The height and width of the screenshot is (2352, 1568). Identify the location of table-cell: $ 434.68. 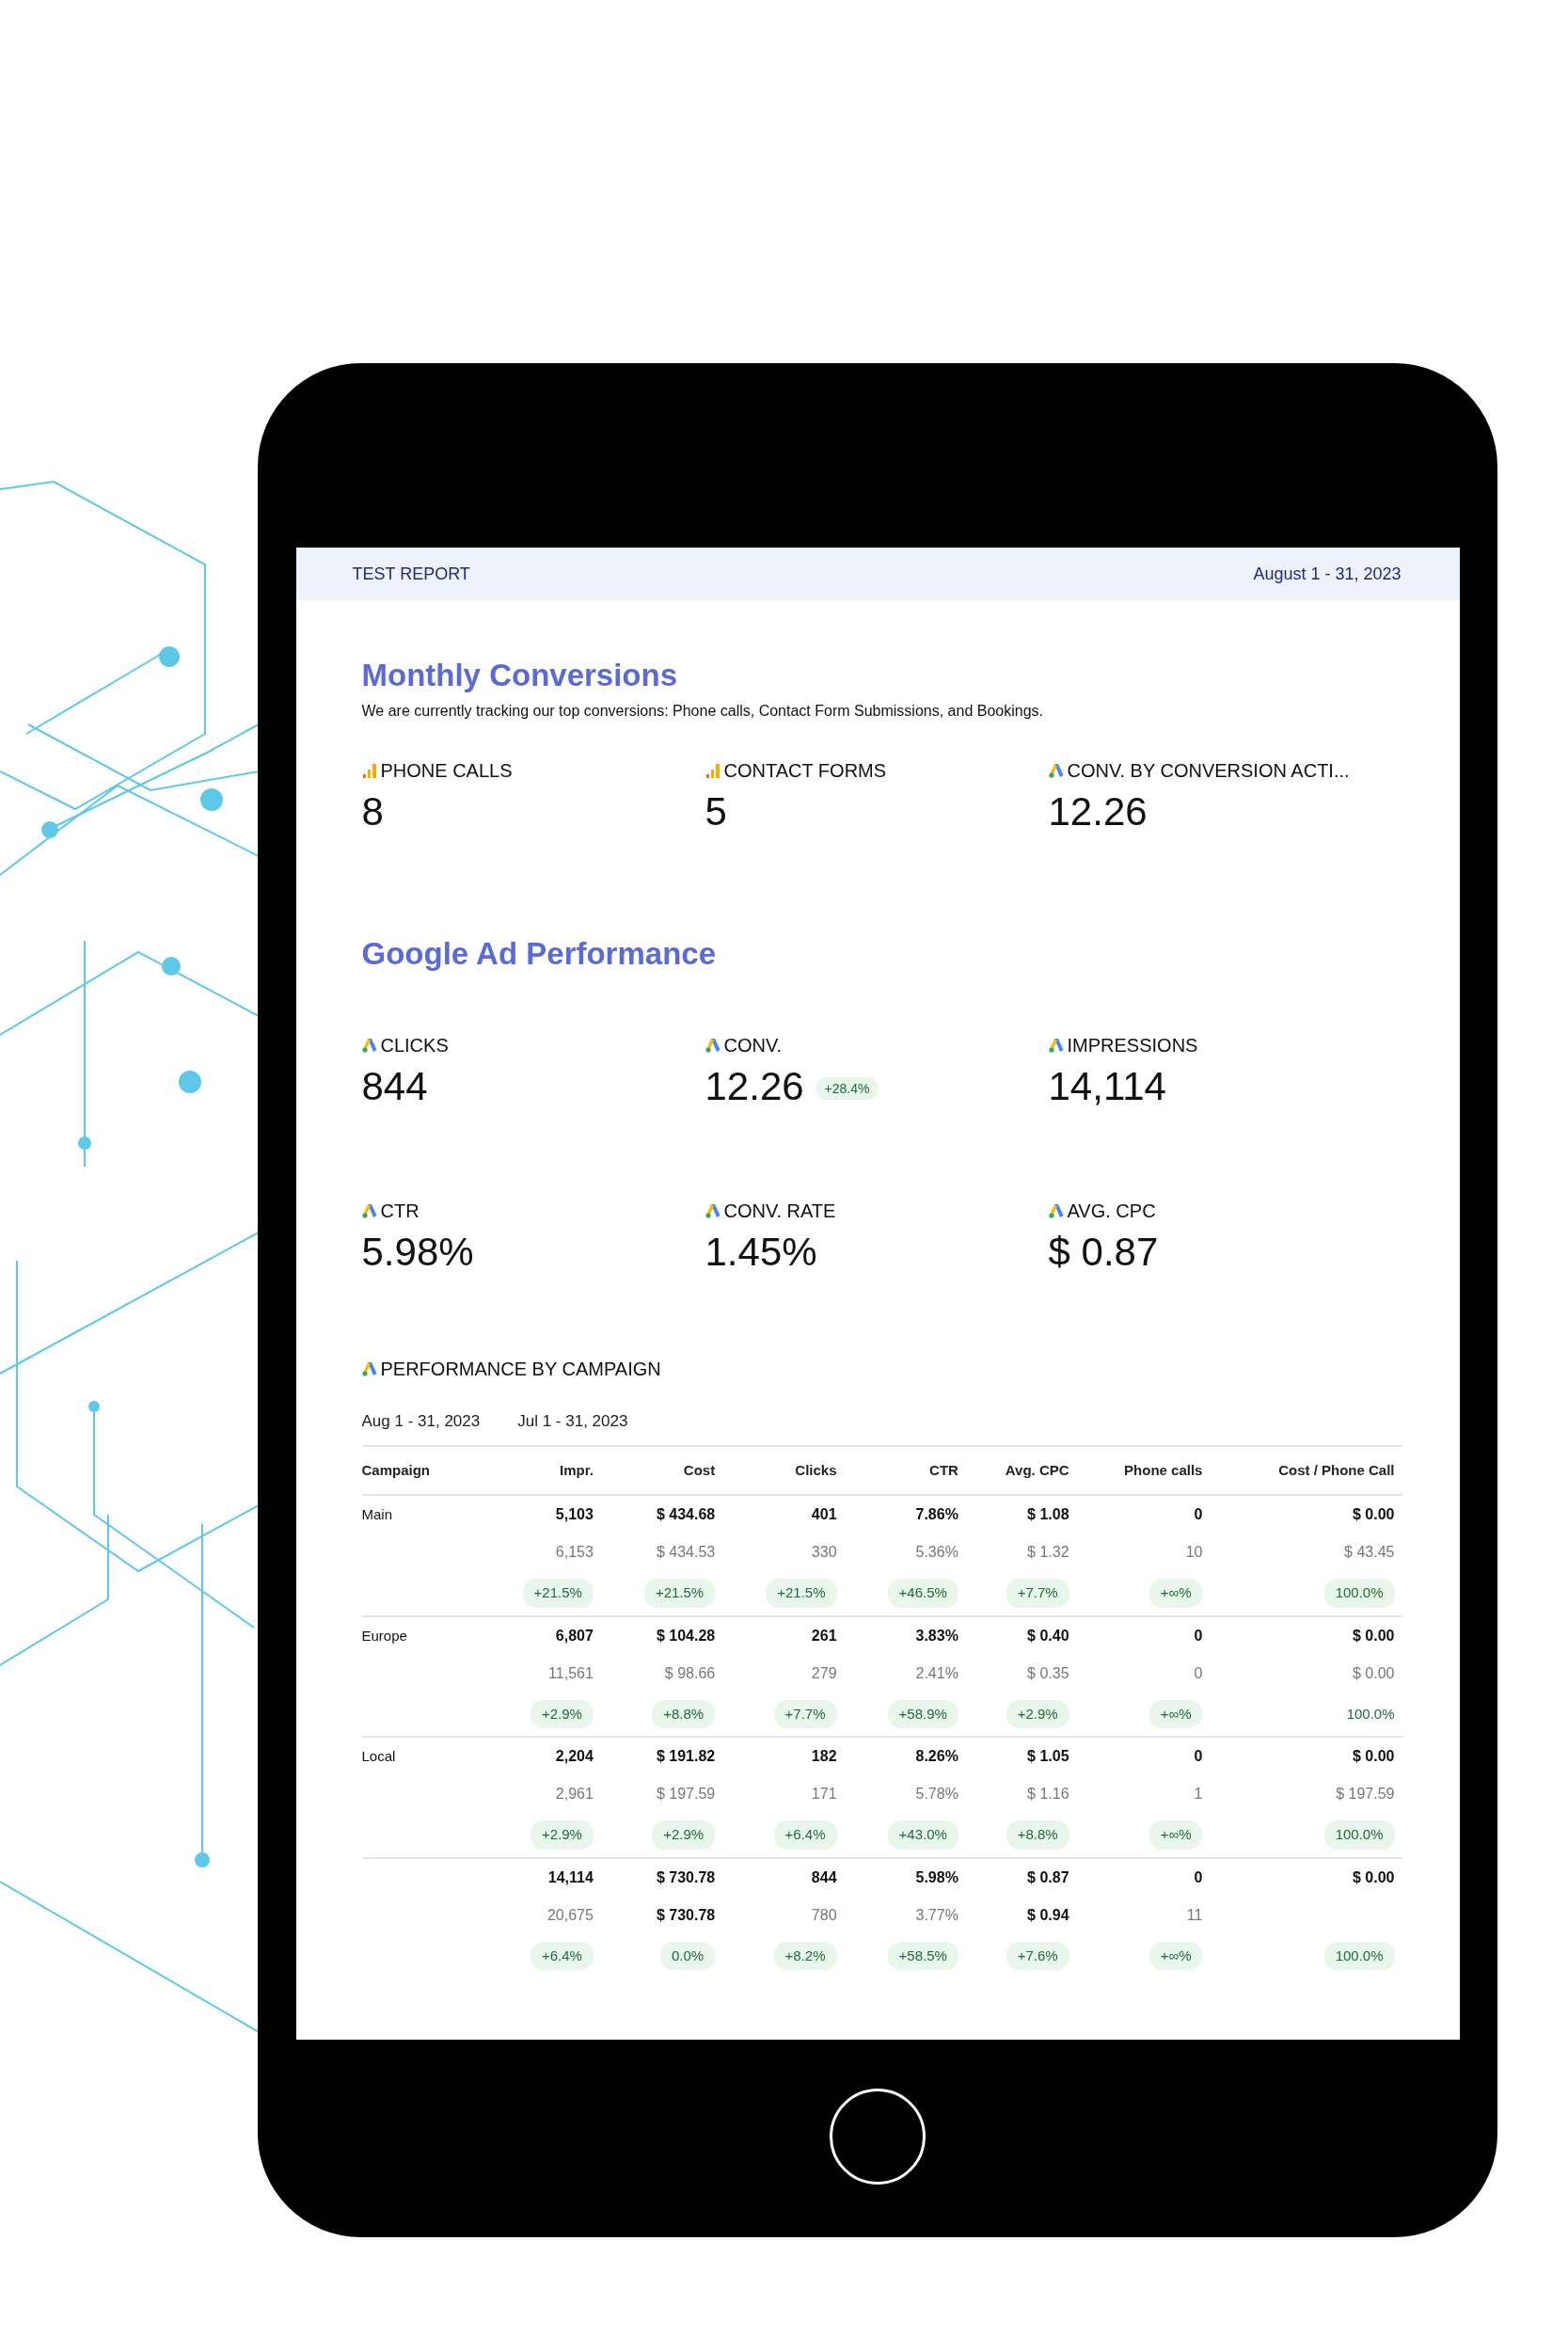
(686, 1514).